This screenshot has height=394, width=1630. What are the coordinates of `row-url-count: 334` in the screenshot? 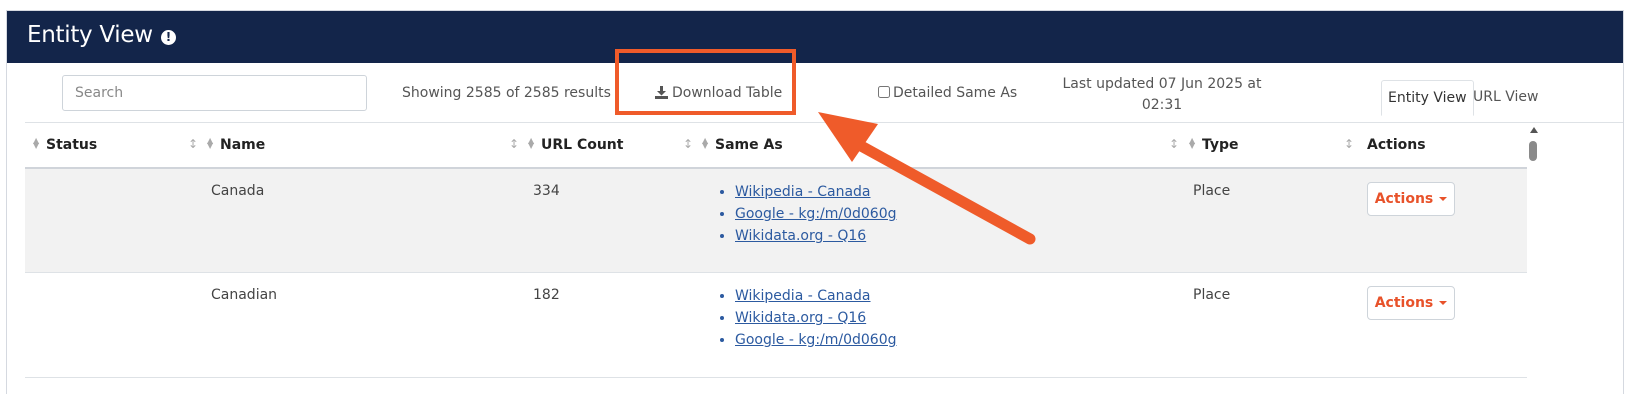 It's located at (546, 191).